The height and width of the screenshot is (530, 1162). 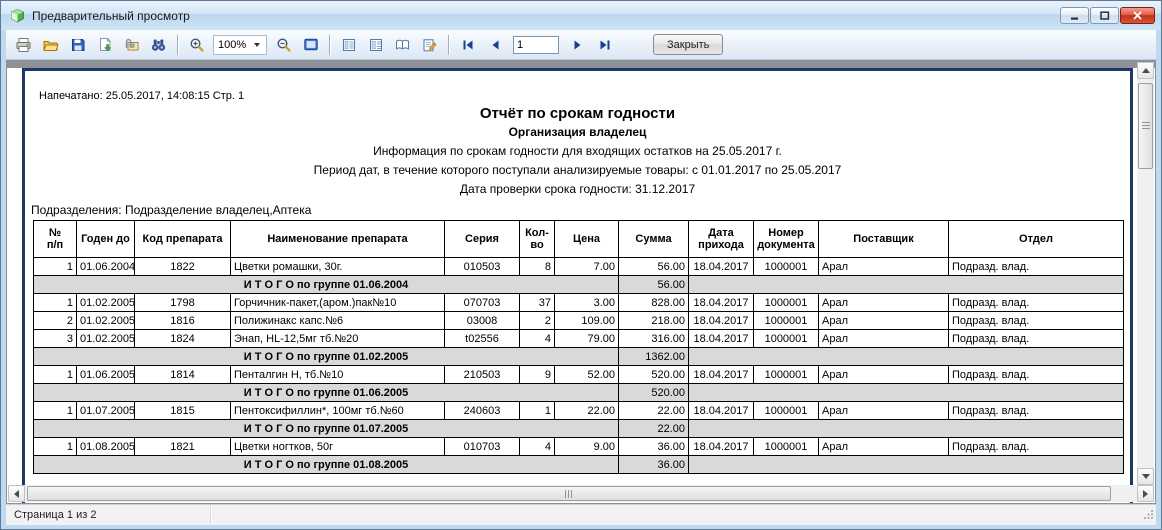 What do you see at coordinates (482, 266) in the screenshot?
I see `table-cell: 010503` at bounding box center [482, 266].